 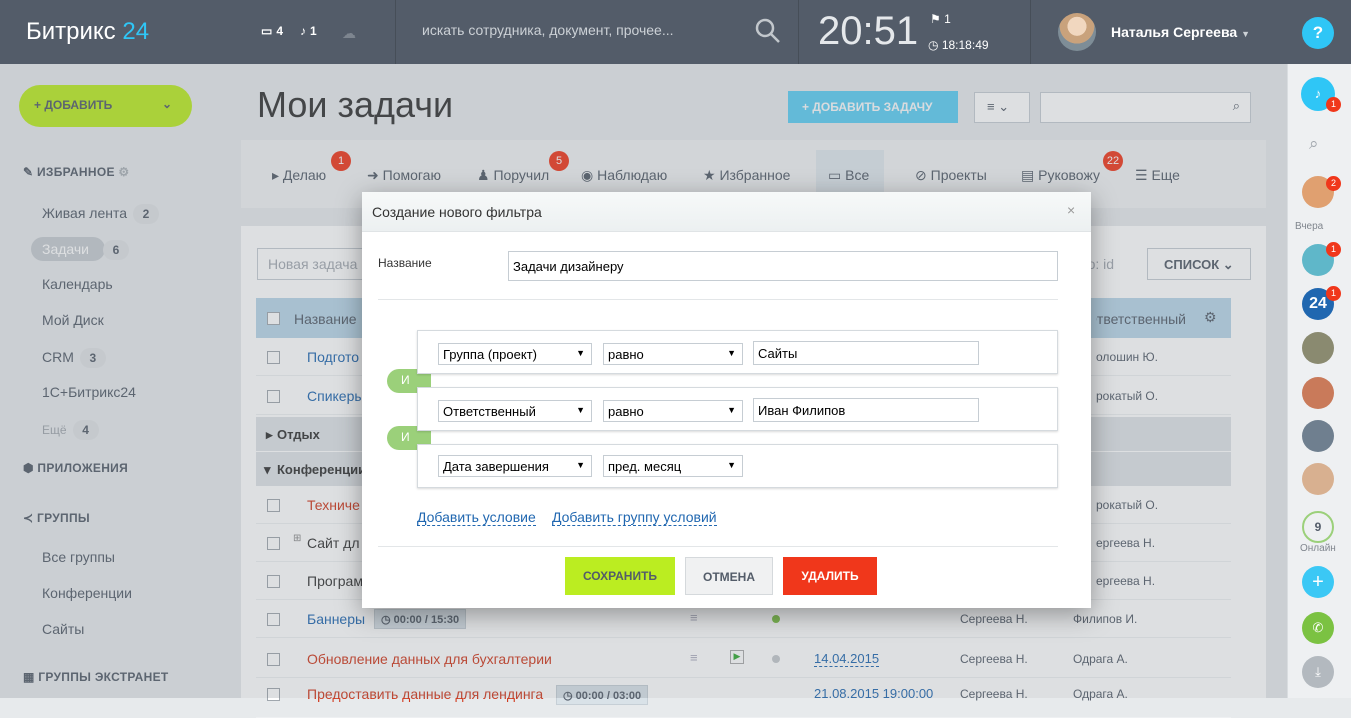 What do you see at coordinates (515, 411) in the screenshot?
I see `condition-field-select: Ответственный ▼` at bounding box center [515, 411].